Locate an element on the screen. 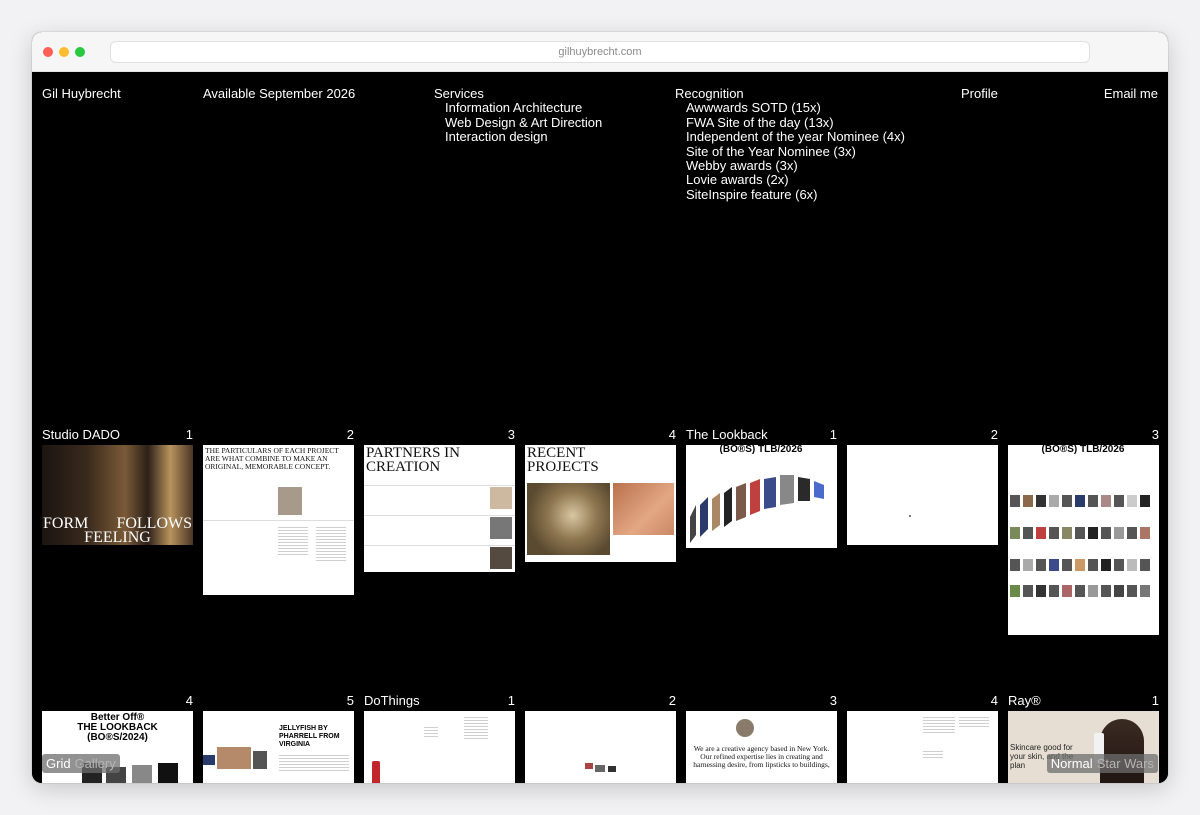  recognition-title: Recognition is located at coordinates (709, 93).